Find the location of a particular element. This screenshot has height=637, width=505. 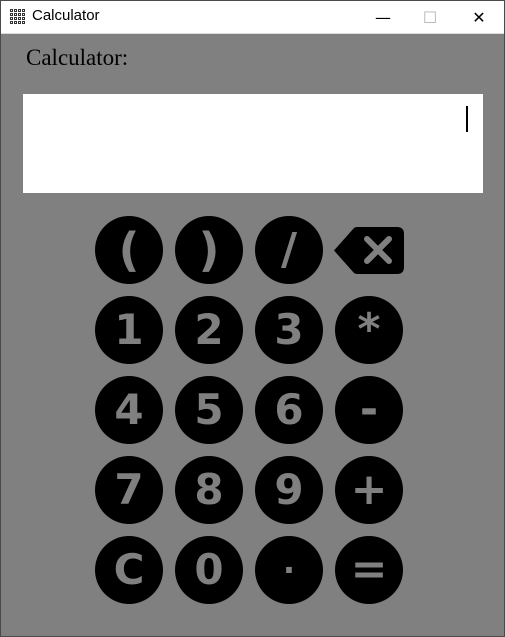

clear-button: C is located at coordinates (129, 570).